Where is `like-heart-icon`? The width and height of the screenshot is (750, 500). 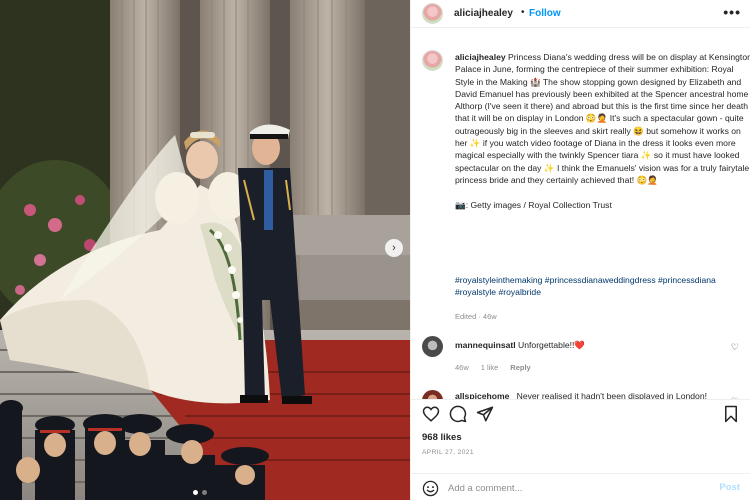 like-heart-icon is located at coordinates (431, 414).